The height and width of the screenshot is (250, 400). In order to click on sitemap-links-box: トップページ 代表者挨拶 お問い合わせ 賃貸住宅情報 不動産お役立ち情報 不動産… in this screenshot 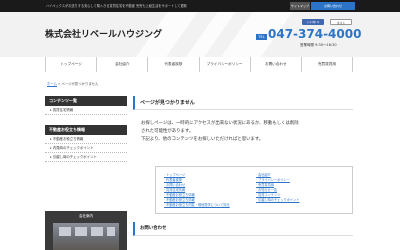, I will do `click(254, 190)`.